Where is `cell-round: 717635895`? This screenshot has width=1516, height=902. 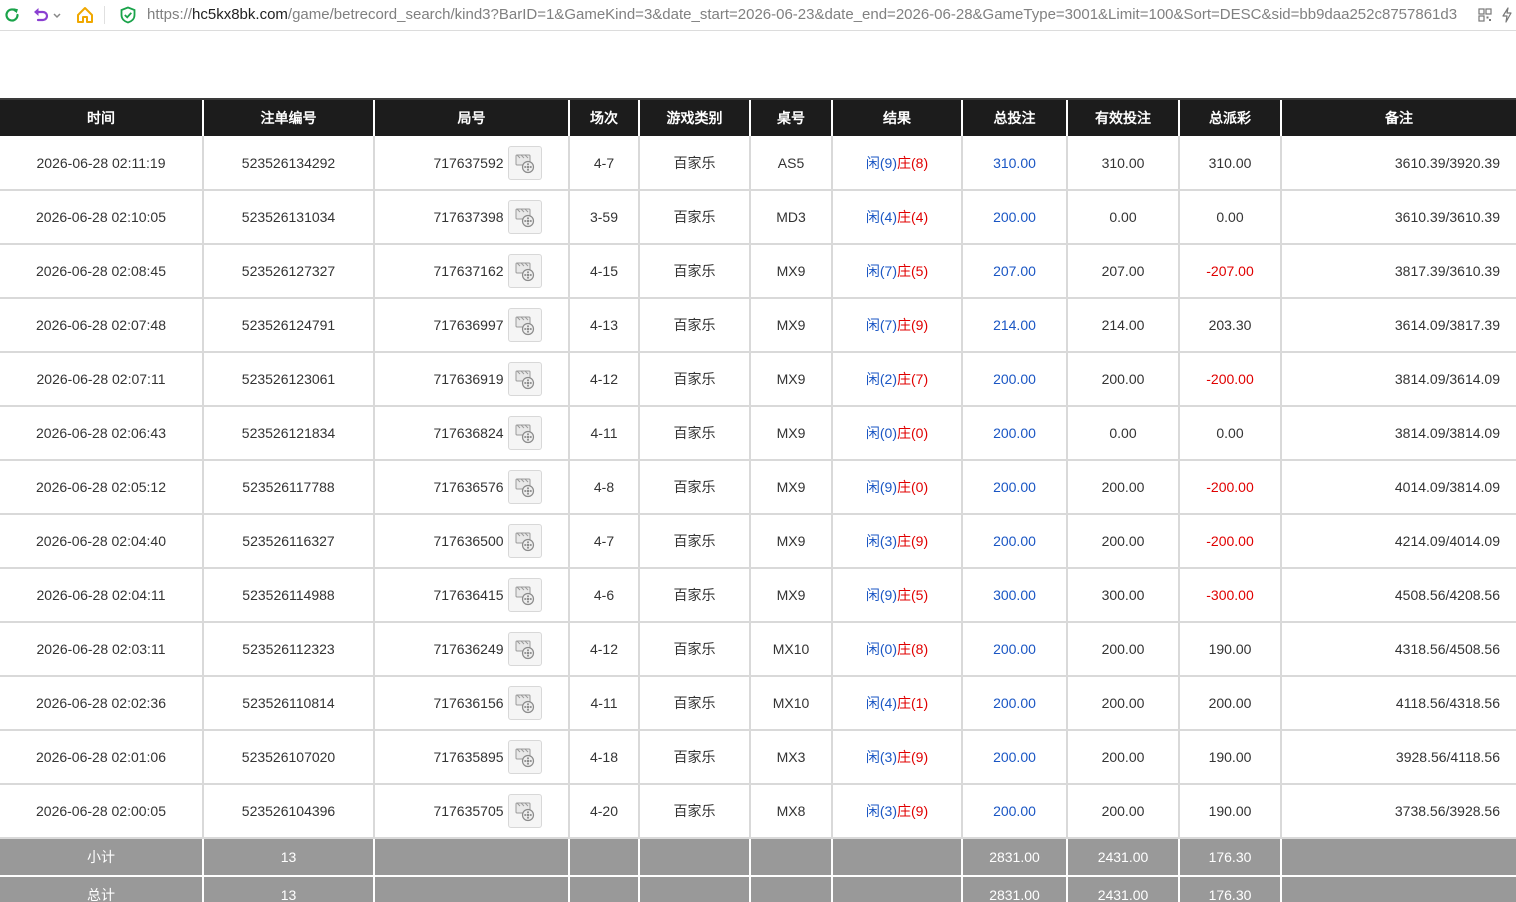
cell-round: 717635895 is located at coordinates (471, 757).